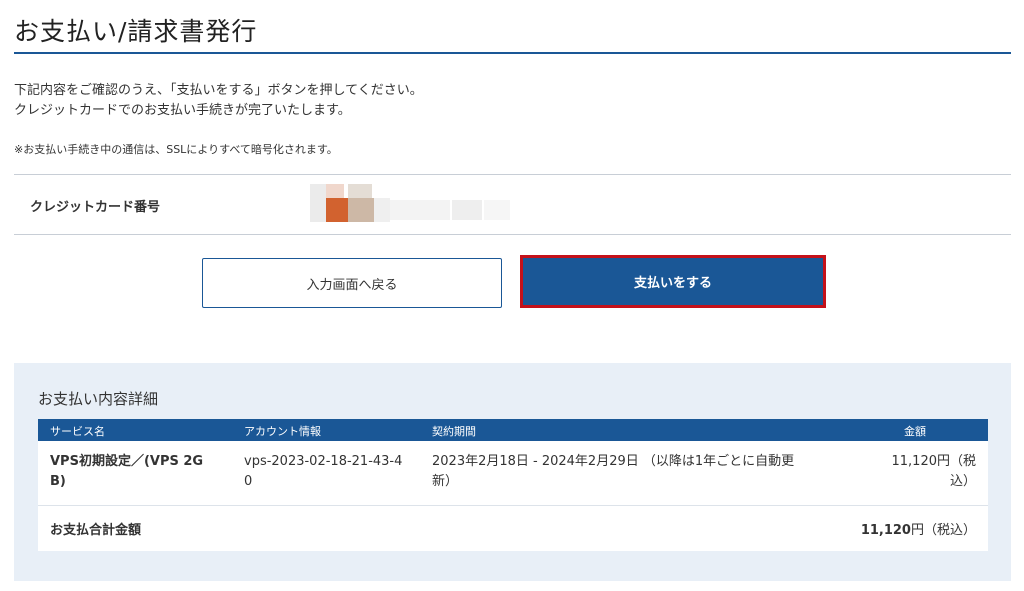 The height and width of the screenshot is (591, 1024). Describe the element at coordinates (410, 203) in the screenshot. I see `card-number-masked-value` at that location.